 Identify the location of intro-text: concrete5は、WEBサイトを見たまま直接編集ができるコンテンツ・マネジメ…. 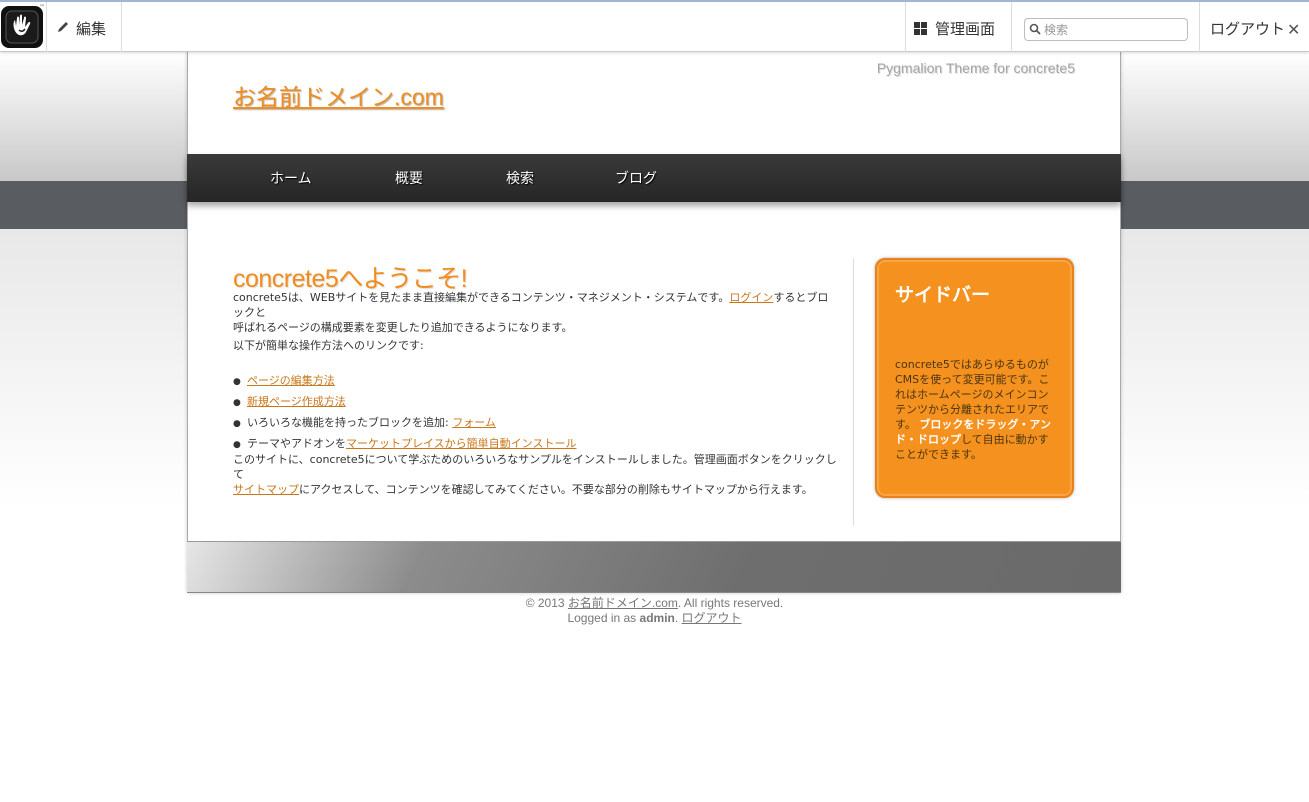
(481, 297).